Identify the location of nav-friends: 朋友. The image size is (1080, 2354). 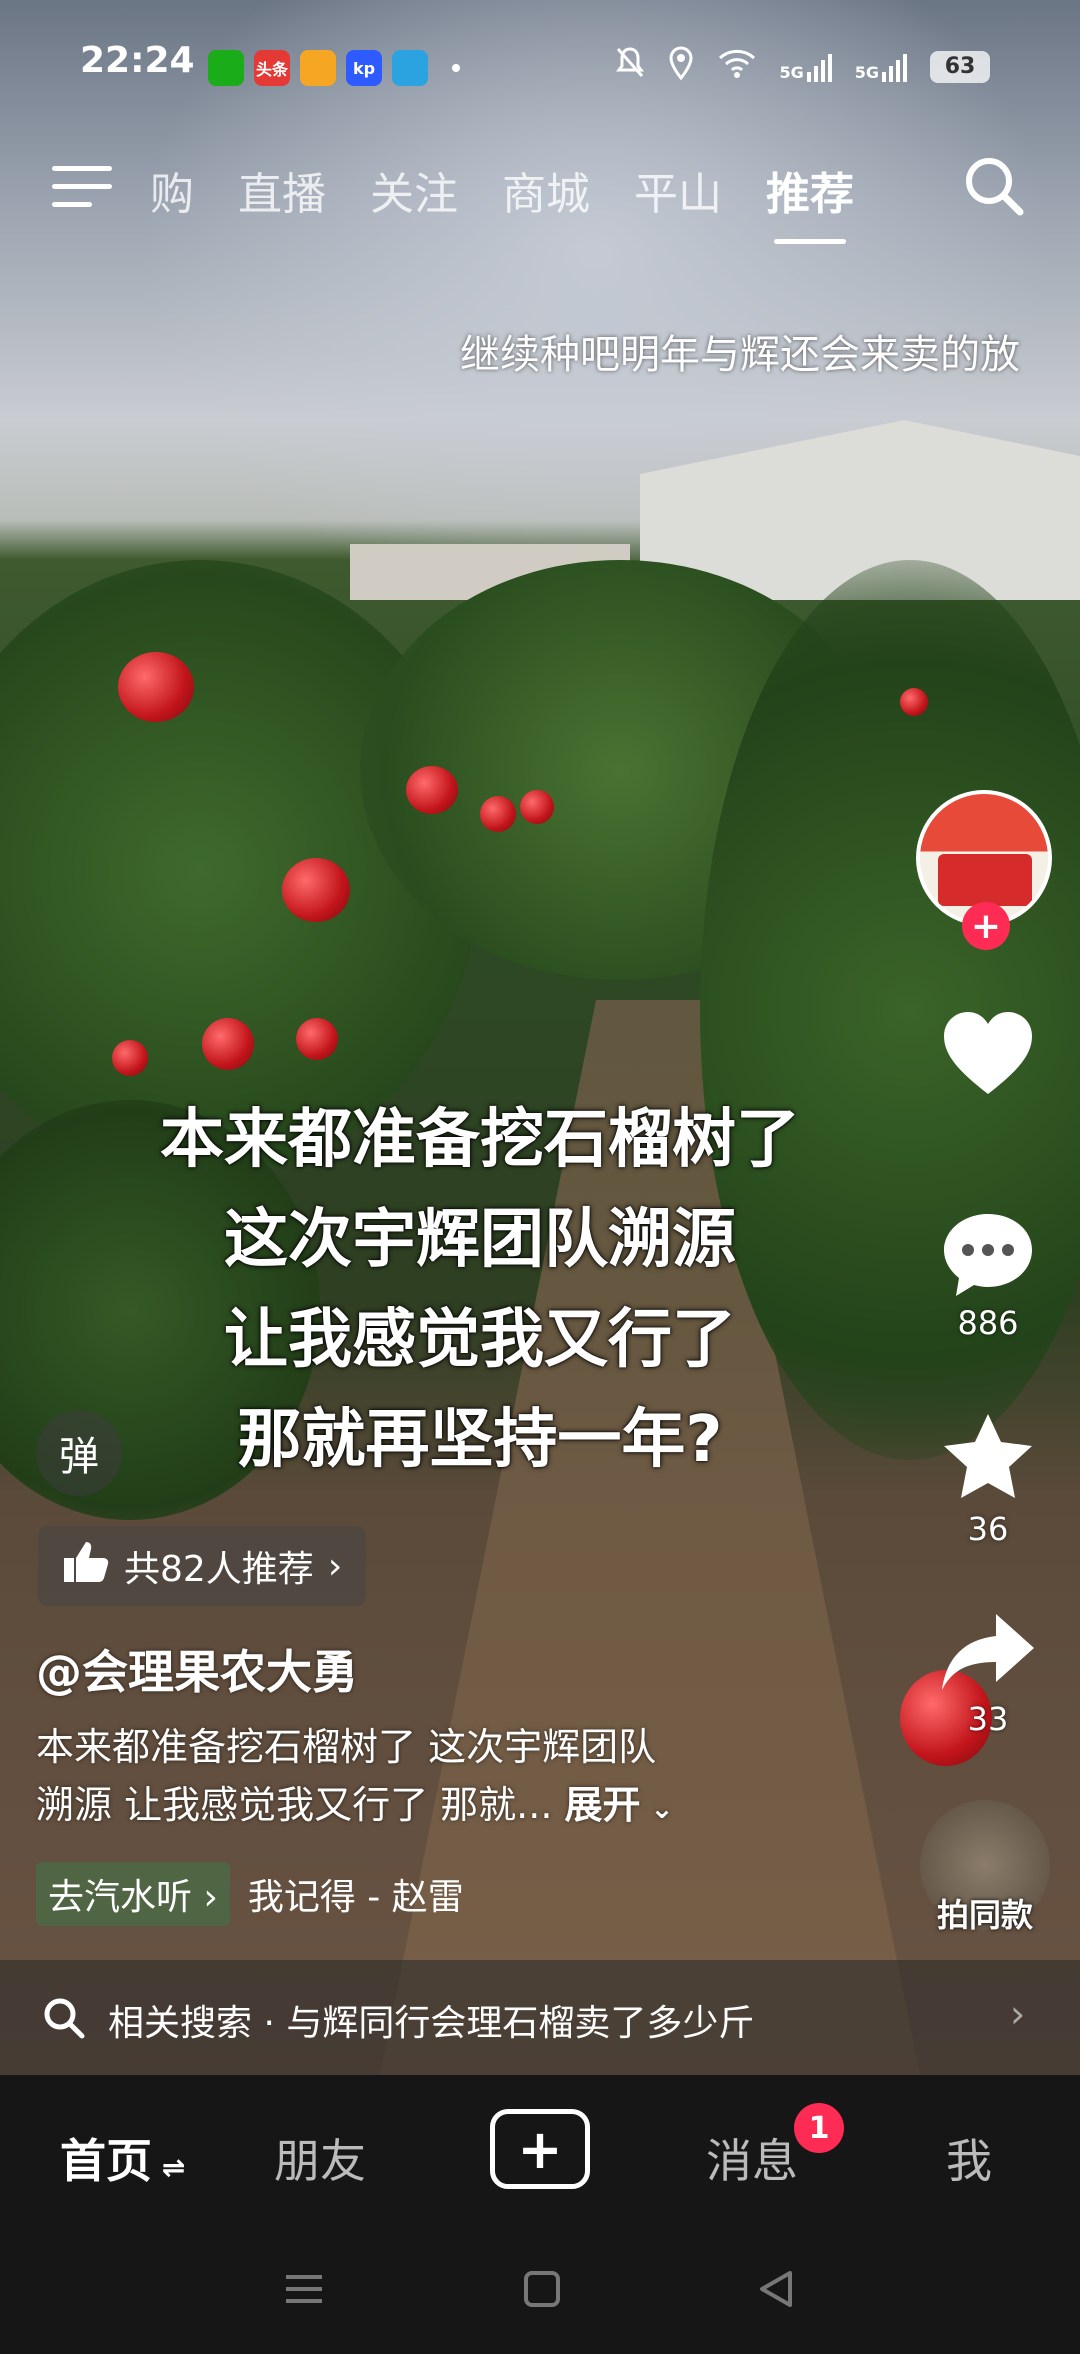
(320, 2158).